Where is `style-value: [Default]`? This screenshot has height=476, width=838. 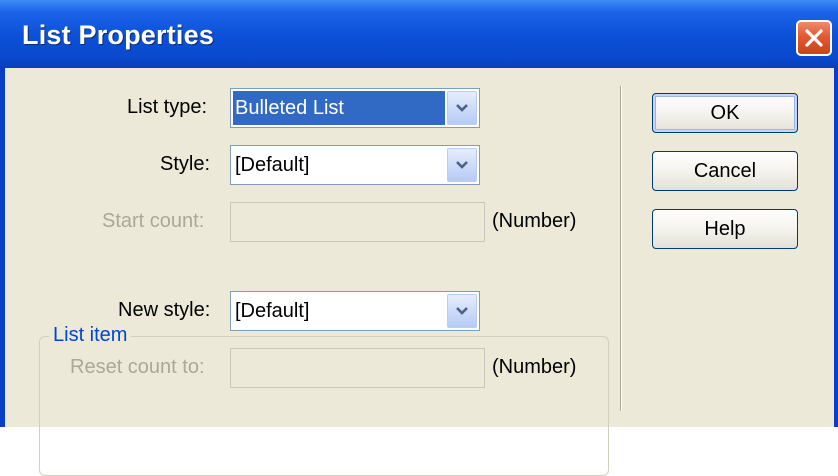 style-value: [Default] is located at coordinates (272, 165).